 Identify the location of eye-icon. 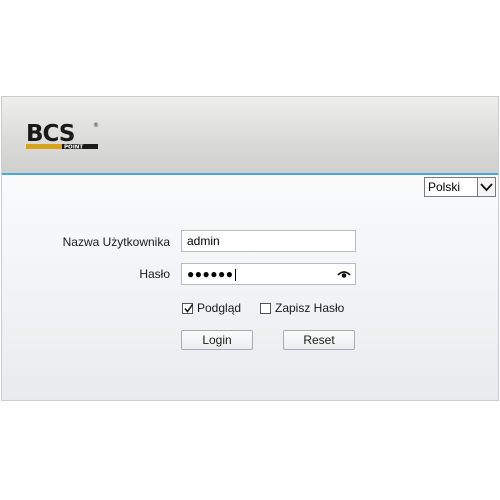
(344, 274).